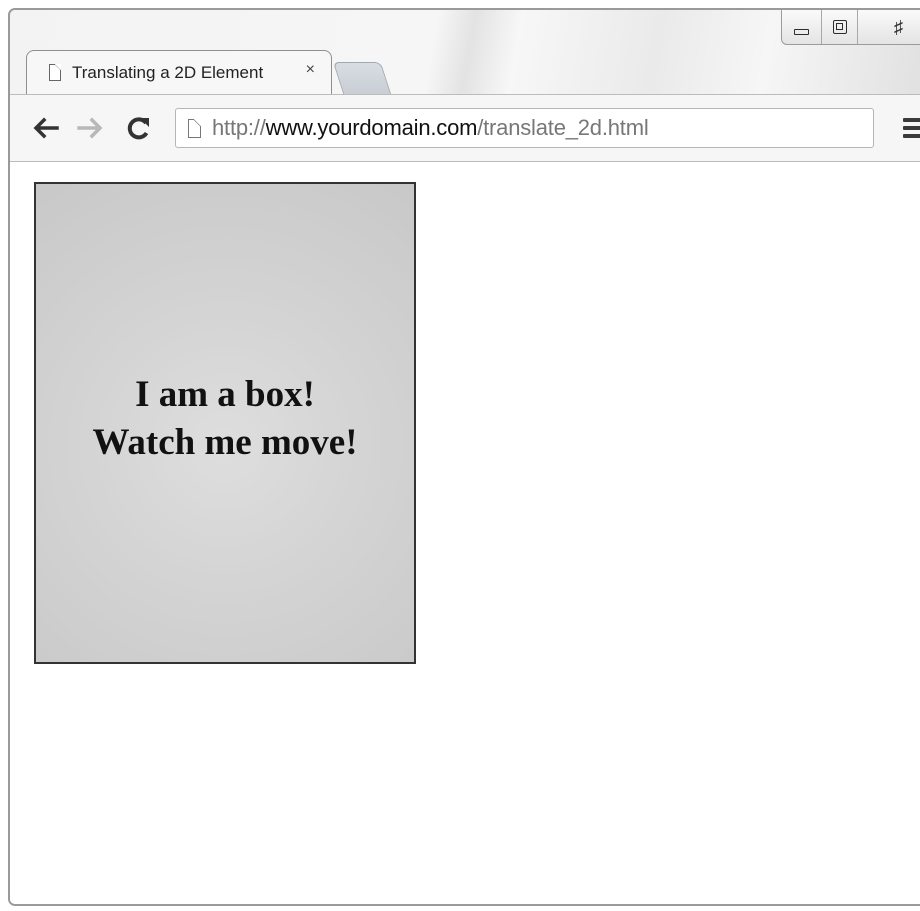 Image resolution: width=920 pixels, height=911 pixels. I want to click on tab-translating-2d-element: Translating a 2D Element ×, so click(179, 72).